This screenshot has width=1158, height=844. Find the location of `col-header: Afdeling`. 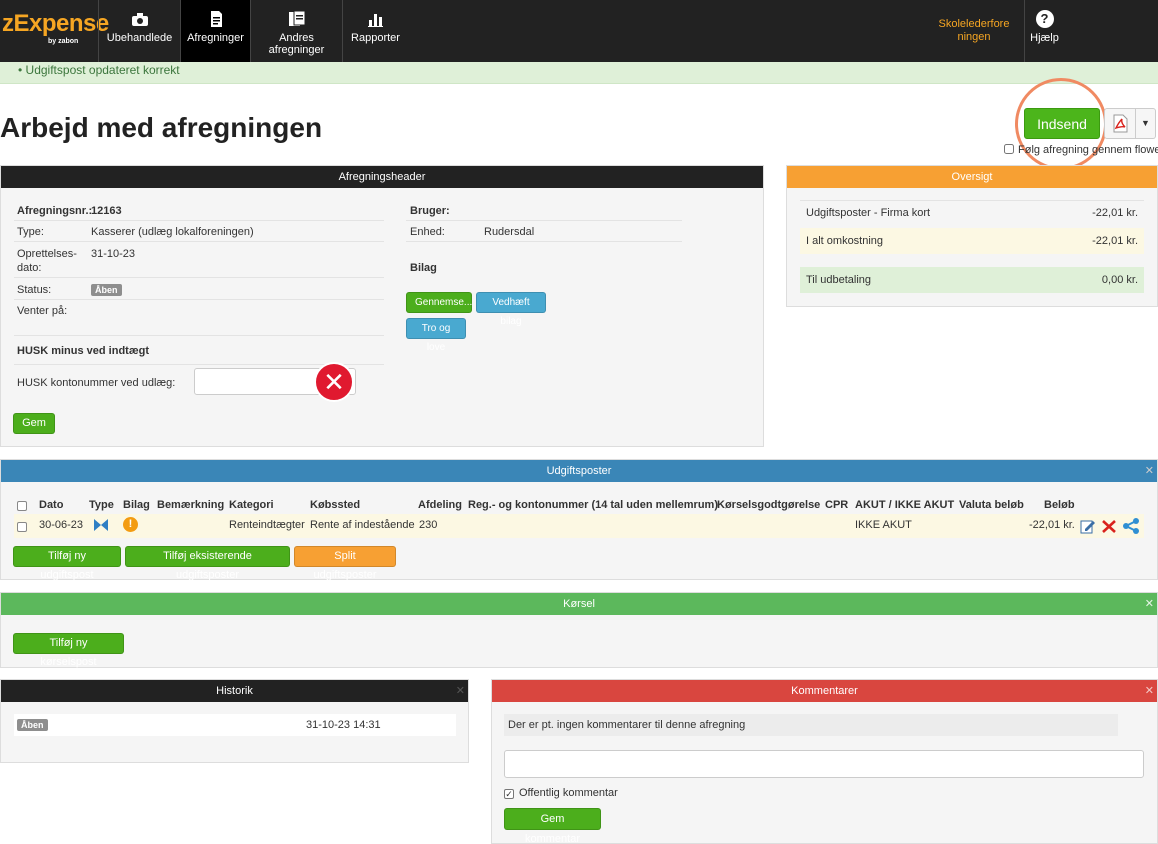

col-header: Afdeling is located at coordinates (440, 505).